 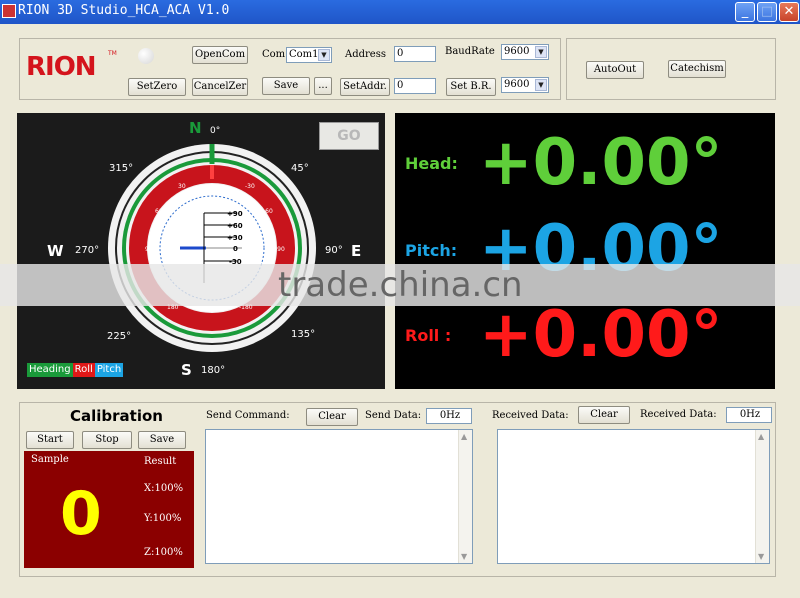 I want to click on legend-heading: Heading, so click(x=50, y=370).